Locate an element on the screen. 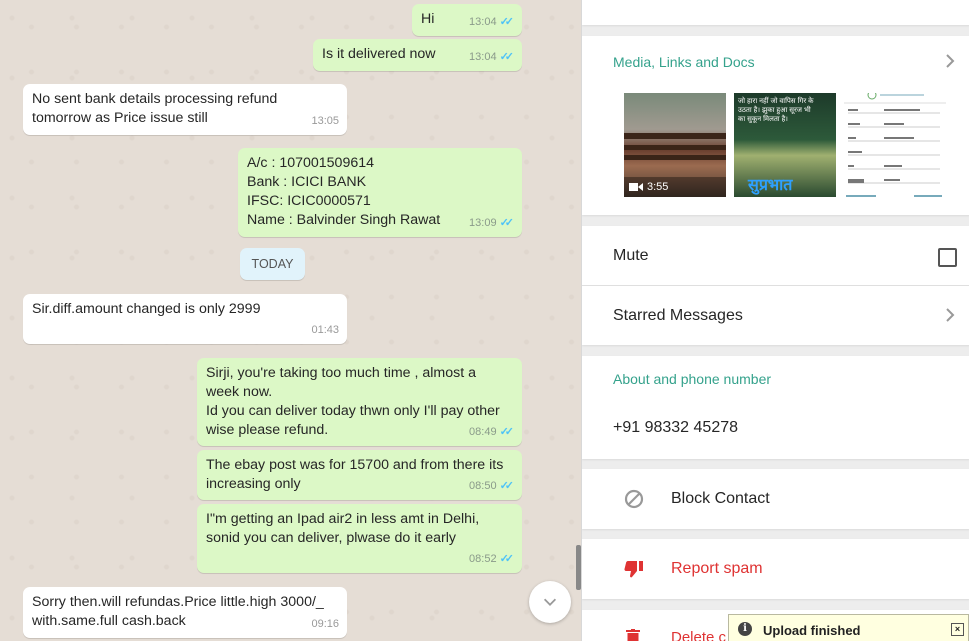 This screenshot has width=969, height=641. scroll-to-bottom-button is located at coordinates (550, 602).